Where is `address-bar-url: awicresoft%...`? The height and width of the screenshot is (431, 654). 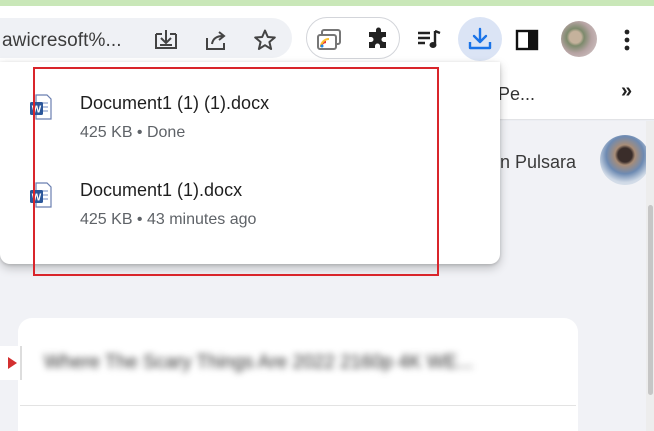
address-bar-url: awicresoft%... is located at coordinates (62, 41).